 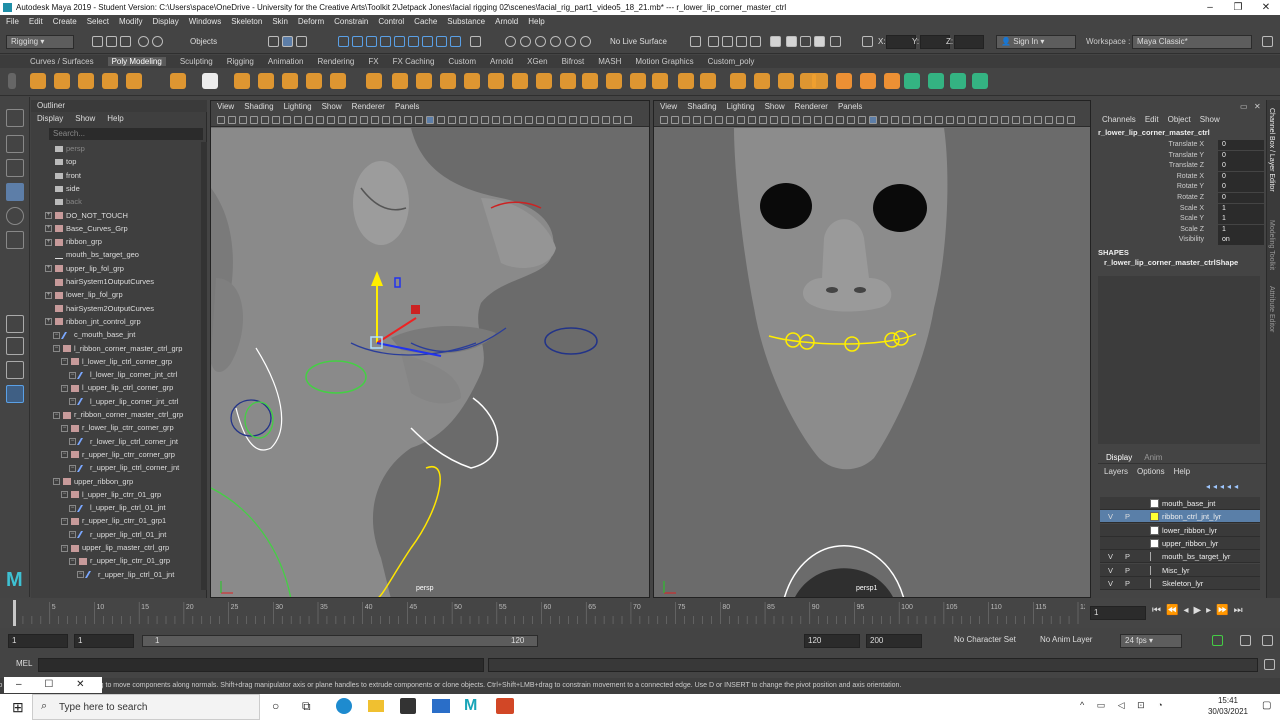 What do you see at coordinates (413, 41) in the screenshot?
I see `dynamics-mask-icon` at bounding box center [413, 41].